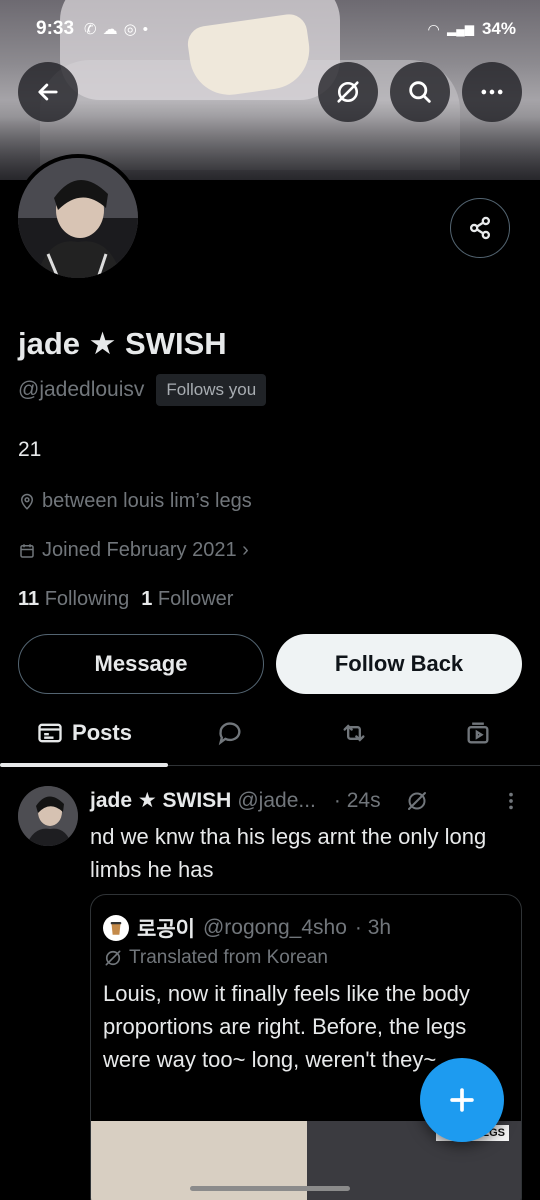 The height and width of the screenshot is (1200, 540). I want to click on quote-header: 로공이 @rogong_4sho · 3h, so click(247, 928).